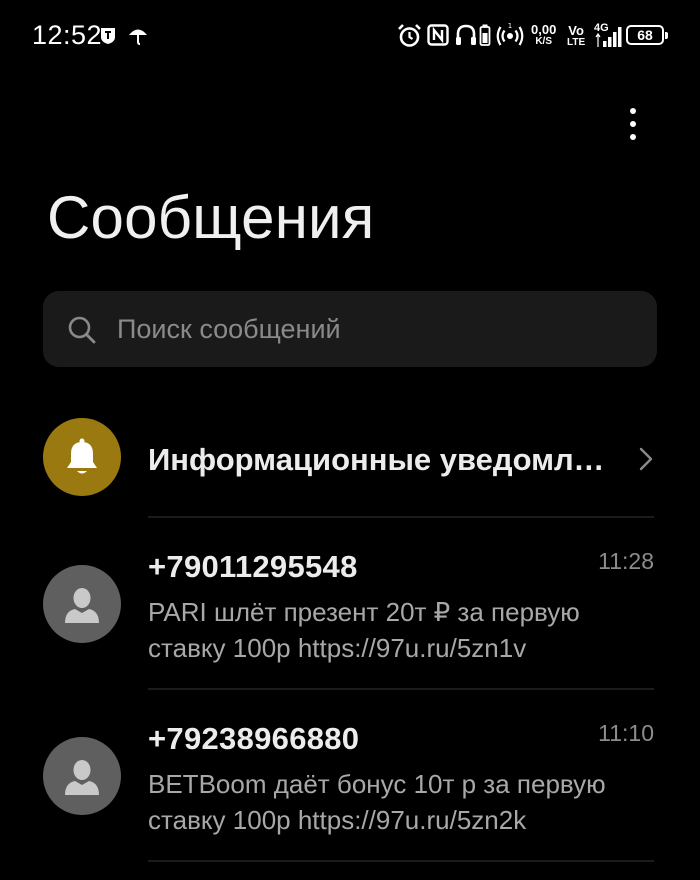 Image resolution: width=700 pixels, height=880 pixels. What do you see at coordinates (544, 29) in the screenshot?
I see `network-speed-value: 0,00` at bounding box center [544, 29].